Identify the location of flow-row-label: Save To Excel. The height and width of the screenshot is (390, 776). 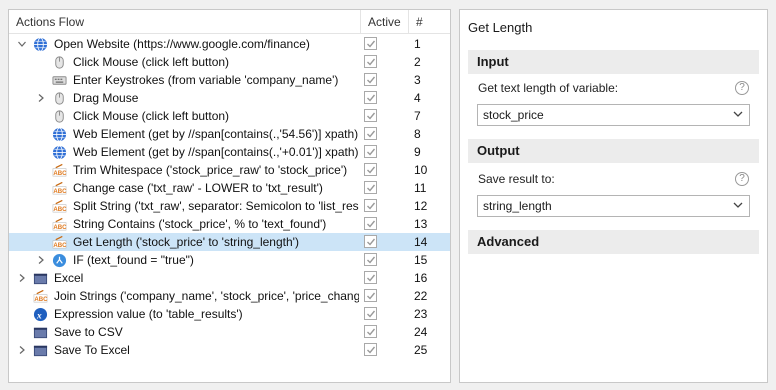
(92, 350).